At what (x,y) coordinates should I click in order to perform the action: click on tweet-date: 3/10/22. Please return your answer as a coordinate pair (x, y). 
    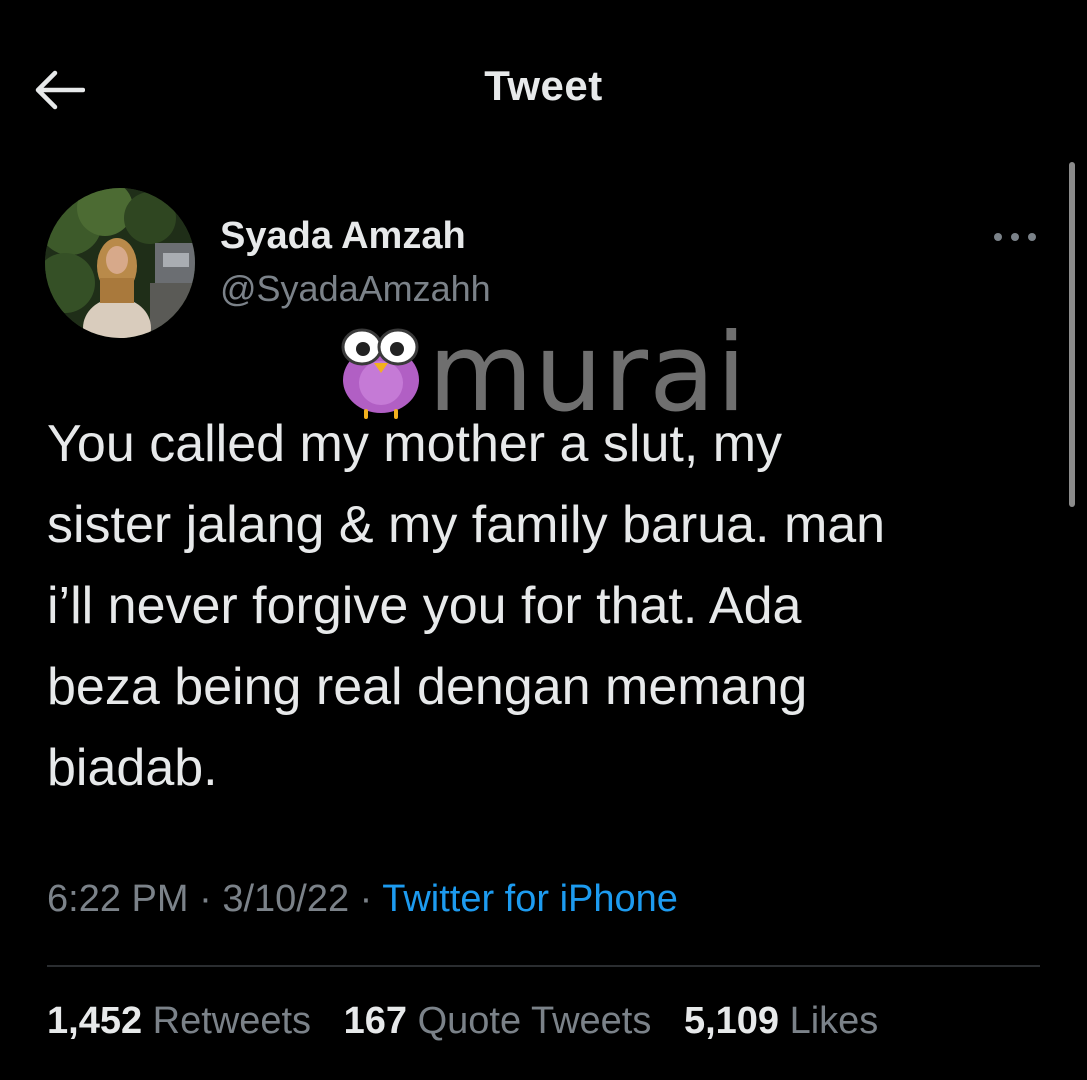
    Looking at the image, I should click on (285, 899).